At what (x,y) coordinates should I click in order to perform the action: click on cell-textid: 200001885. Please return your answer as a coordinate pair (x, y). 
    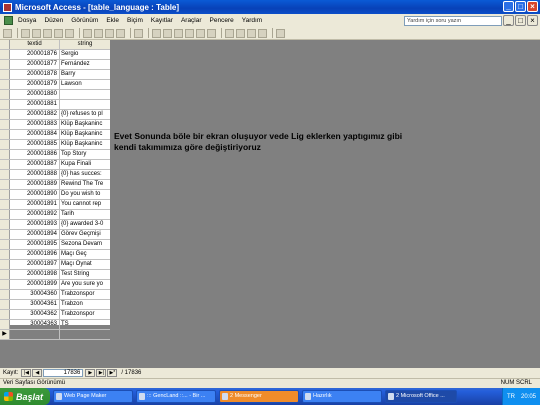
    Looking at the image, I should click on (35, 144).